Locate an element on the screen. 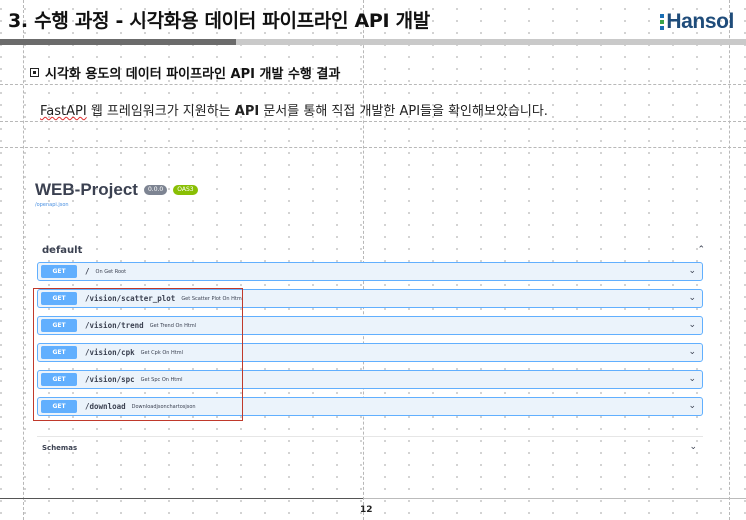 This screenshot has height=520, width=746. oas-badge: OAS3 is located at coordinates (185, 190).